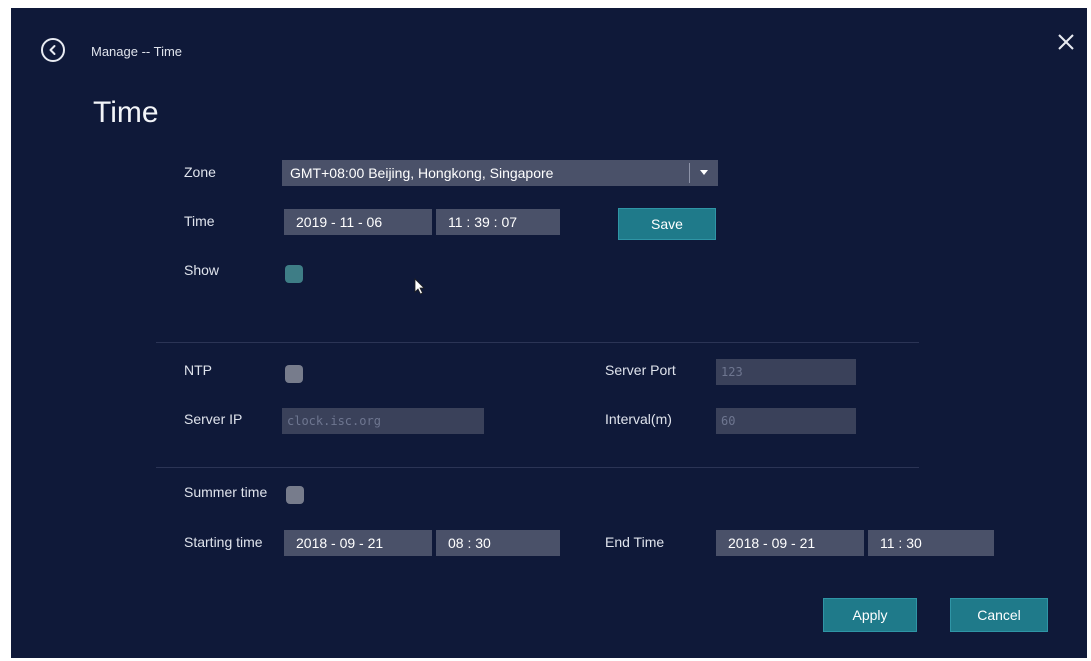  Describe the element at coordinates (294, 274) in the screenshot. I see `show-checkbox` at that location.